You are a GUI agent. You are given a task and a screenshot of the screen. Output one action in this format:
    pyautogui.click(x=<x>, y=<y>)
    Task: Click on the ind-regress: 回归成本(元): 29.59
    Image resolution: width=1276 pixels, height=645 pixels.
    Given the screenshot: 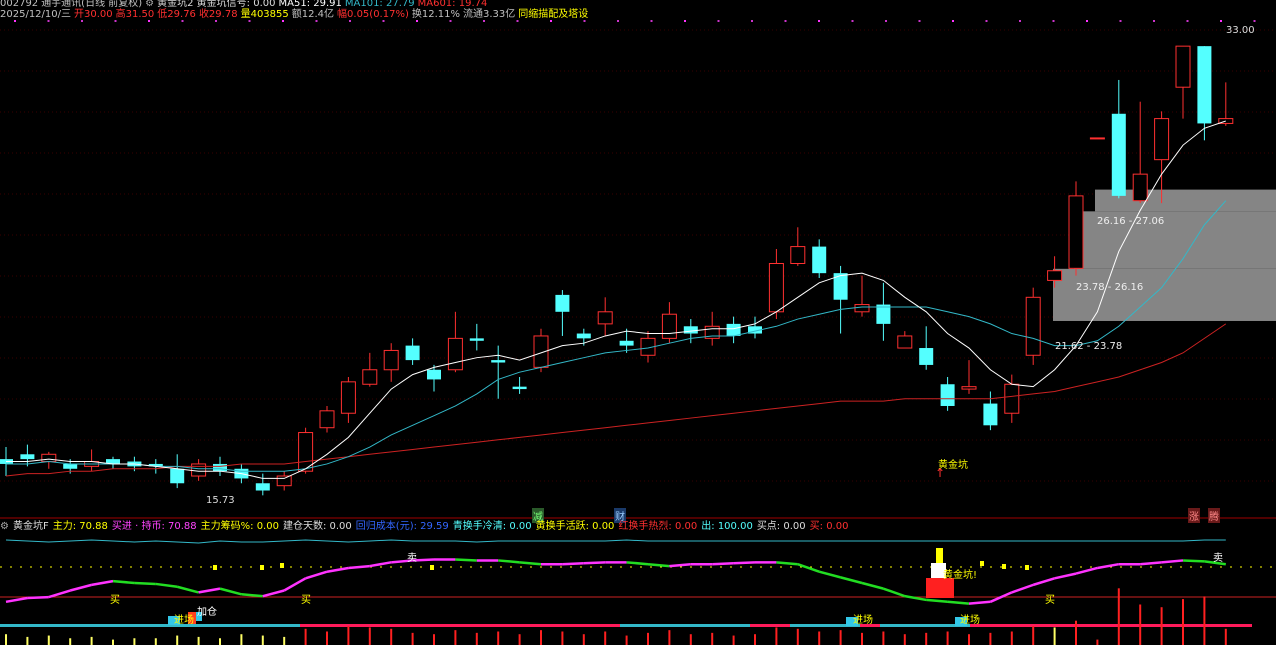 What is the action you would take?
    pyautogui.click(x=402, y=526)
    